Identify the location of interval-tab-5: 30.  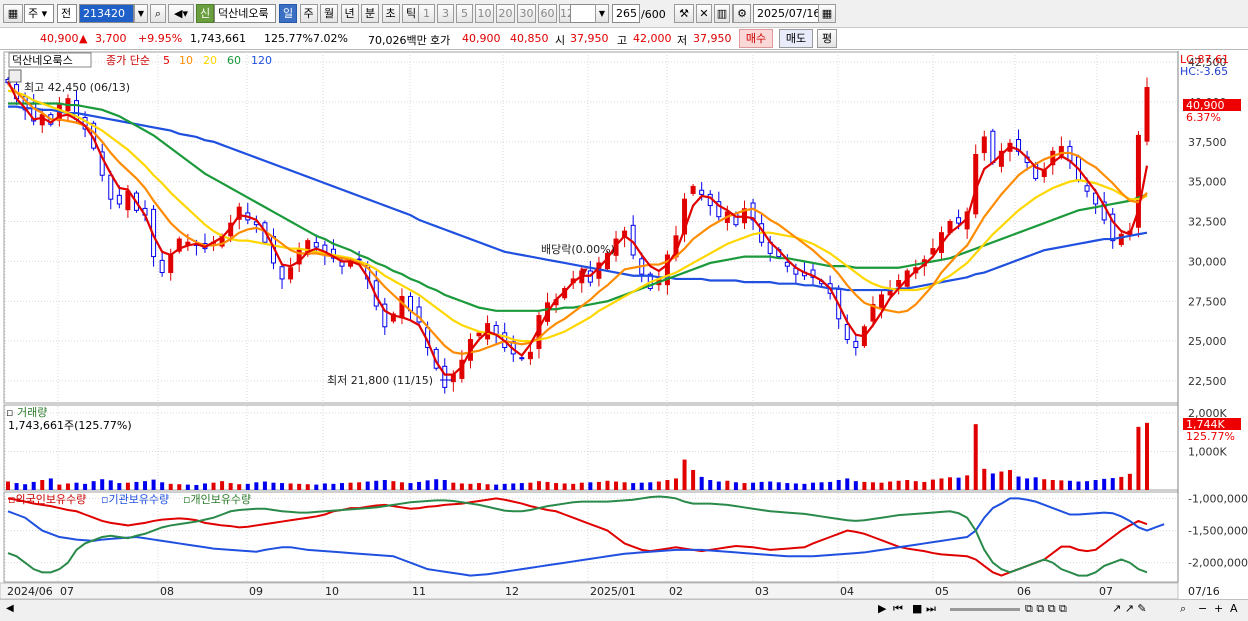
(526, 13).